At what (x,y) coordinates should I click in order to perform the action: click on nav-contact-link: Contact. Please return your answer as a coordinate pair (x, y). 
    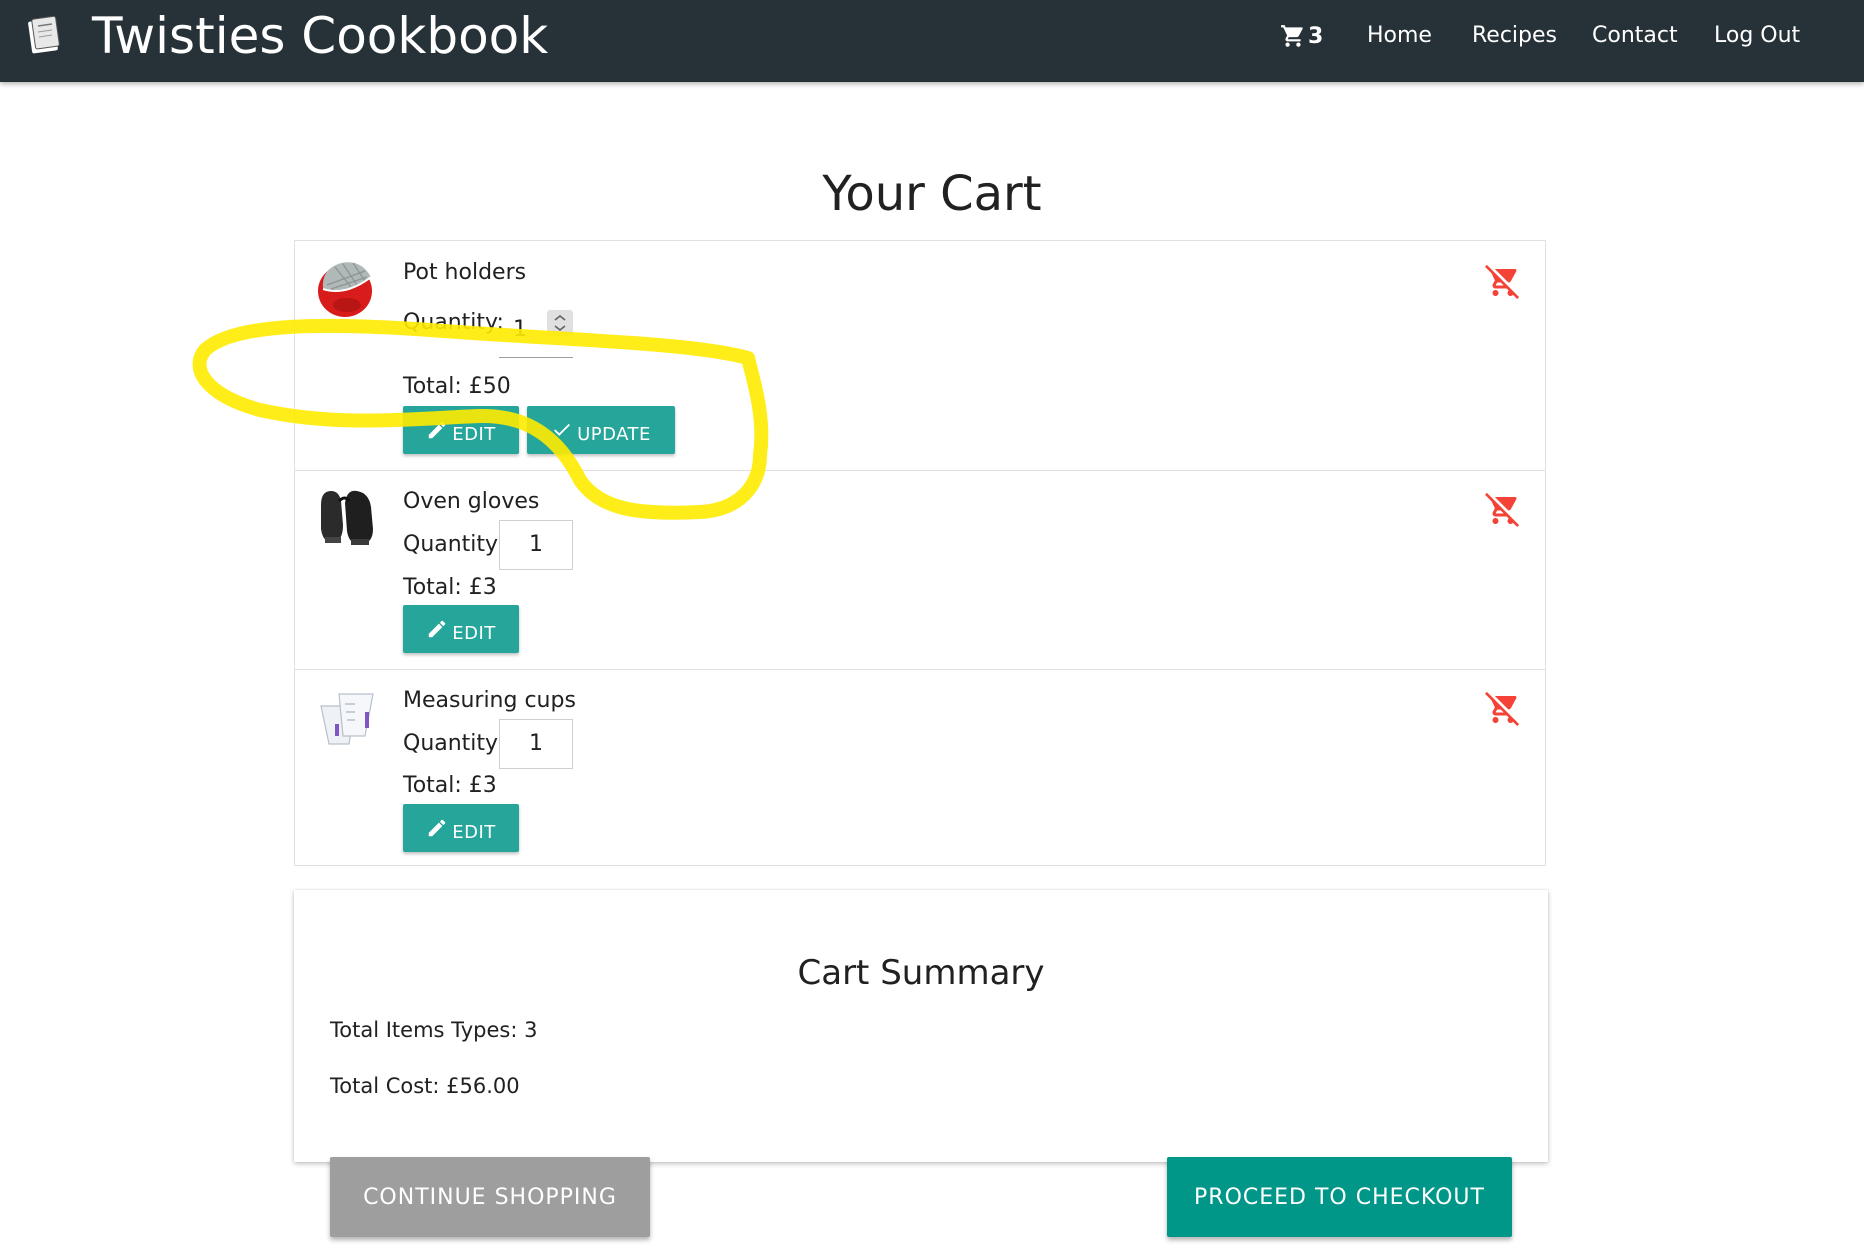
    Looking at the image, I should click on (1635, 36).